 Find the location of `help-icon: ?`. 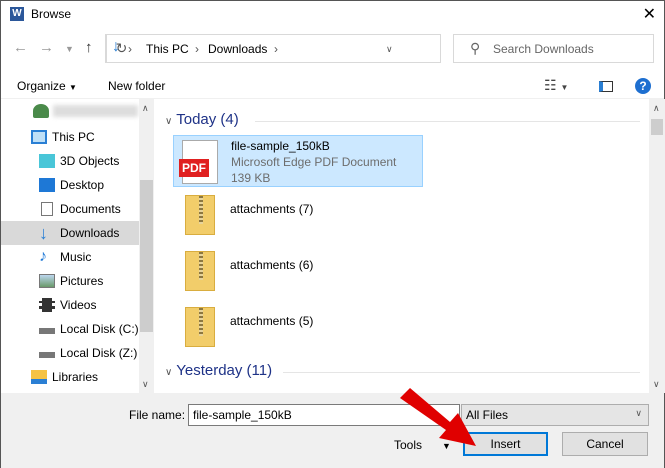

help-icon: ? is located at coordinates (643, 86).